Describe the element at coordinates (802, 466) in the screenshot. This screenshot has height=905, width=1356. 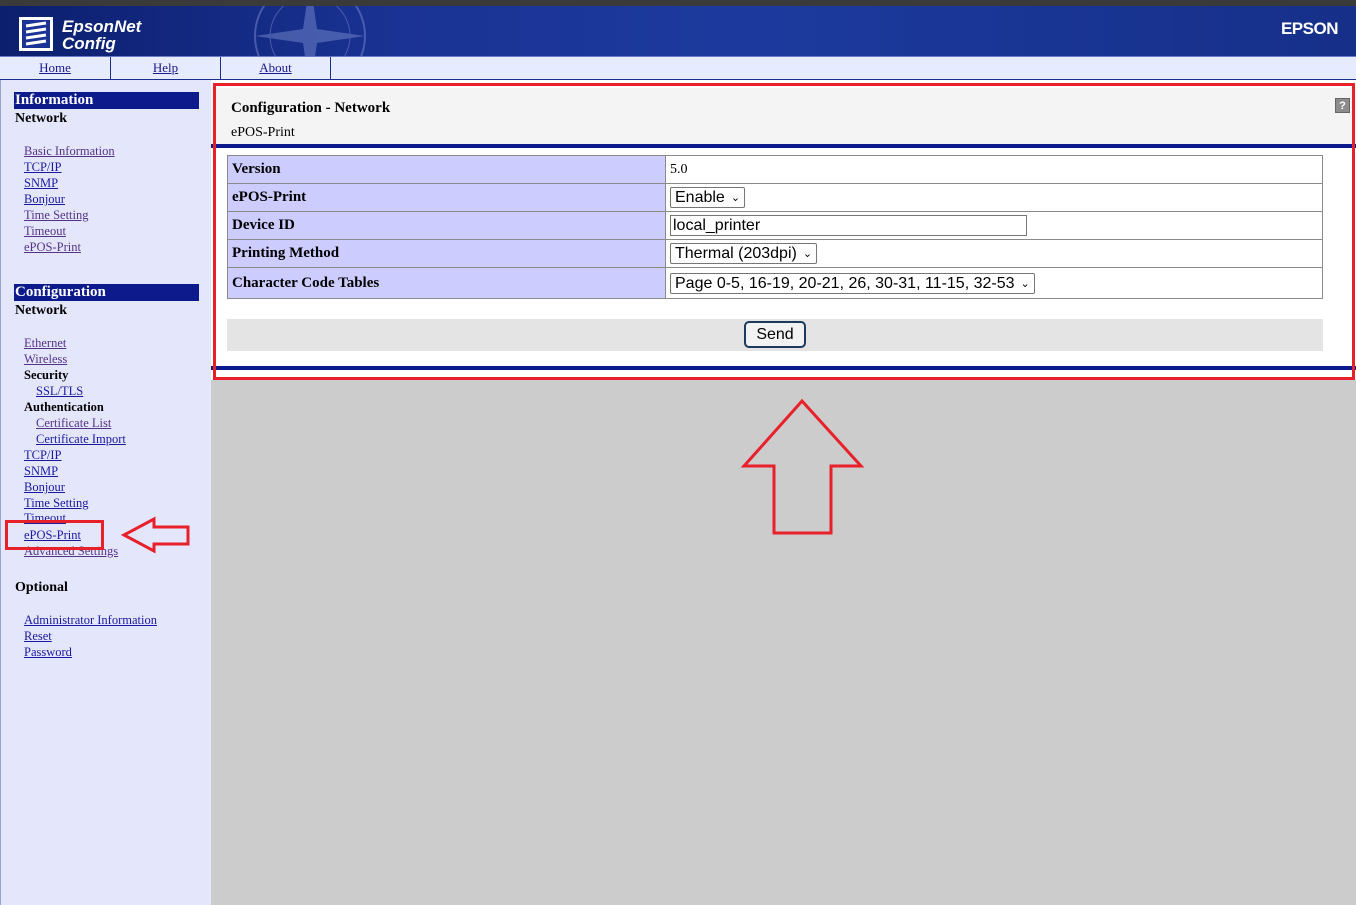
I see `up-arrow-icon` at that location.